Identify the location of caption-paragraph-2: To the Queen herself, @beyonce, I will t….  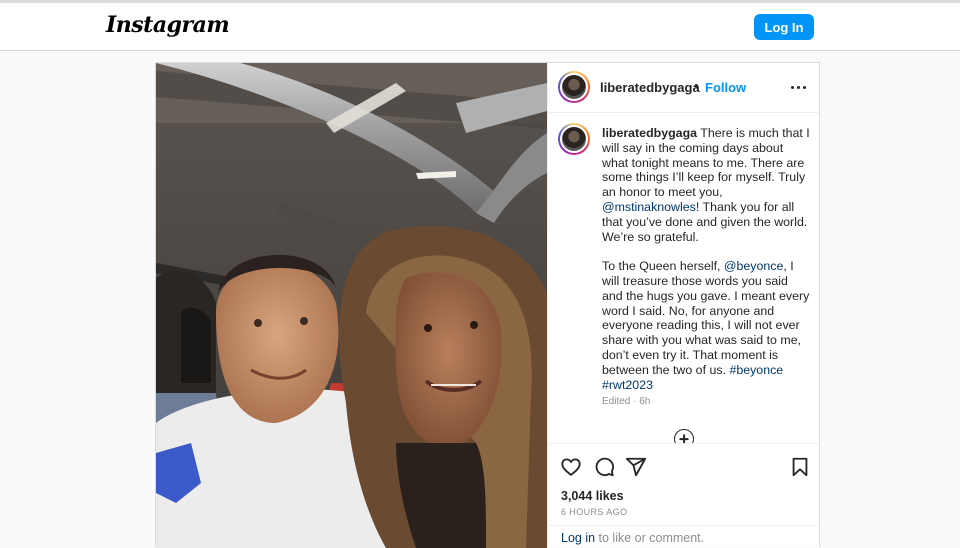
(707, 325).